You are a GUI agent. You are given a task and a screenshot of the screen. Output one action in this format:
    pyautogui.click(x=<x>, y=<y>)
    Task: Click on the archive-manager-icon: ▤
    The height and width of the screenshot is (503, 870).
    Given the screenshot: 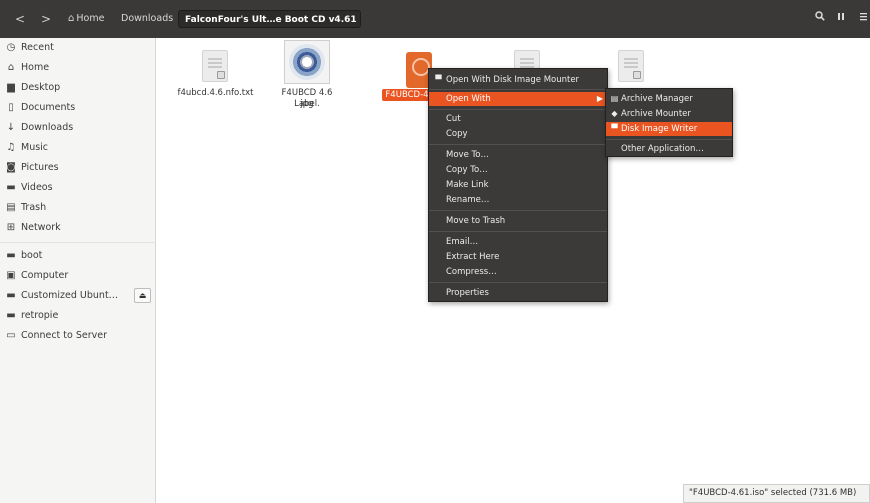 What is the action you would take?
    pyautogui.click(x=614, y=98)
    